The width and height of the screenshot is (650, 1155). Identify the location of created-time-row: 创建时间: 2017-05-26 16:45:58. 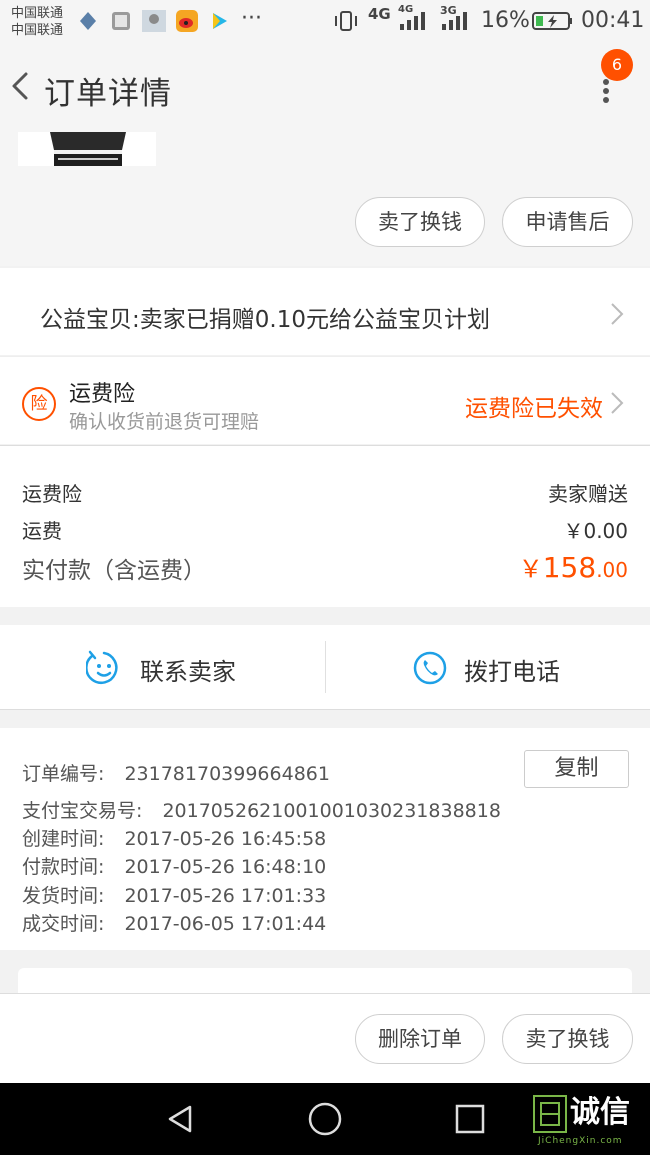
(174, 837).